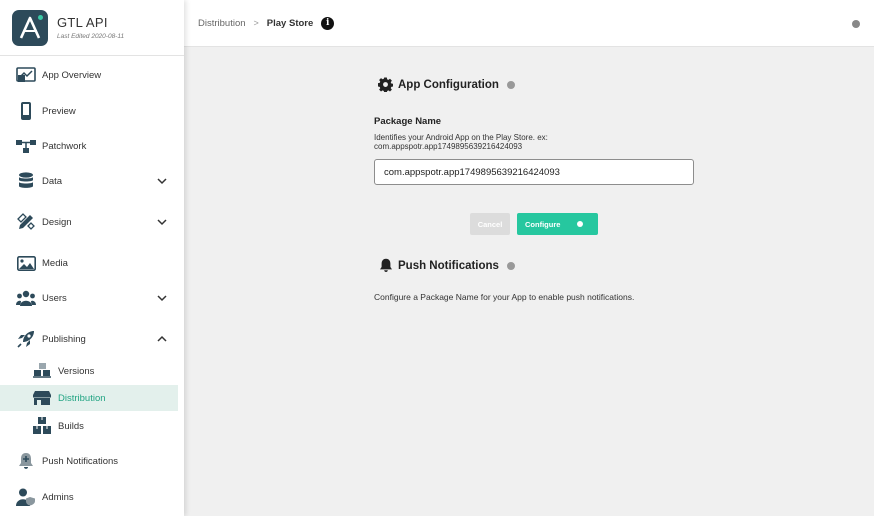  What do you see at coordinates (89, 426) in the screenshot?
I see `sidebar-item-builds: Builds` at bounding box center [89, 426].